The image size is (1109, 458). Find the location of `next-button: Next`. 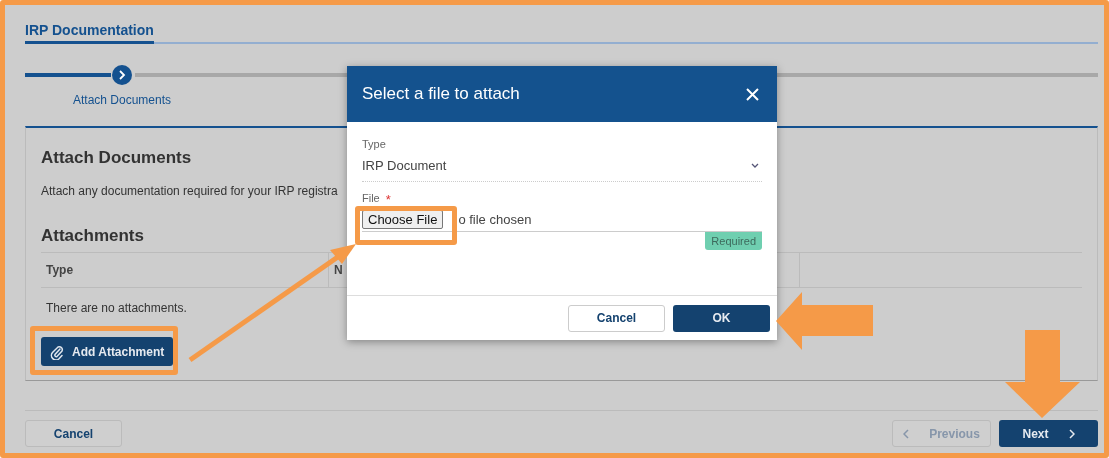

next-button: Next is located at coordinates (1048, 433).